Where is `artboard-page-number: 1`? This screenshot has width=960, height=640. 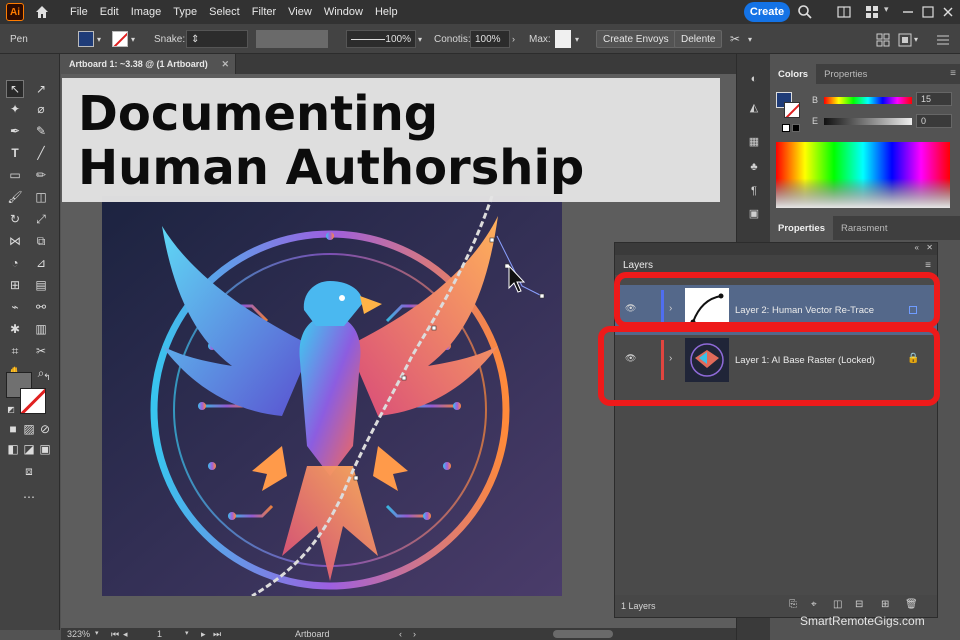
artboard-page-number: 1 is located at coordinates (159, 634).